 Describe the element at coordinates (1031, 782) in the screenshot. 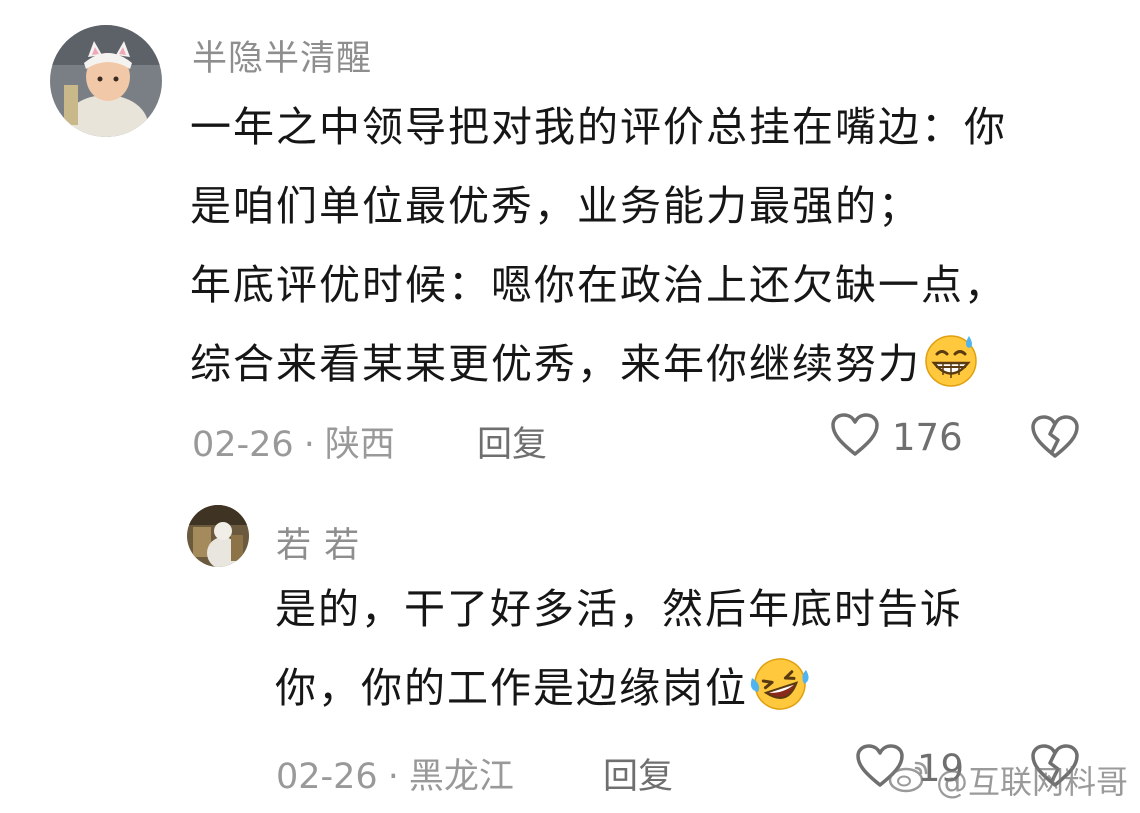

I see `watermark-text: @互联网料哥` at that location.